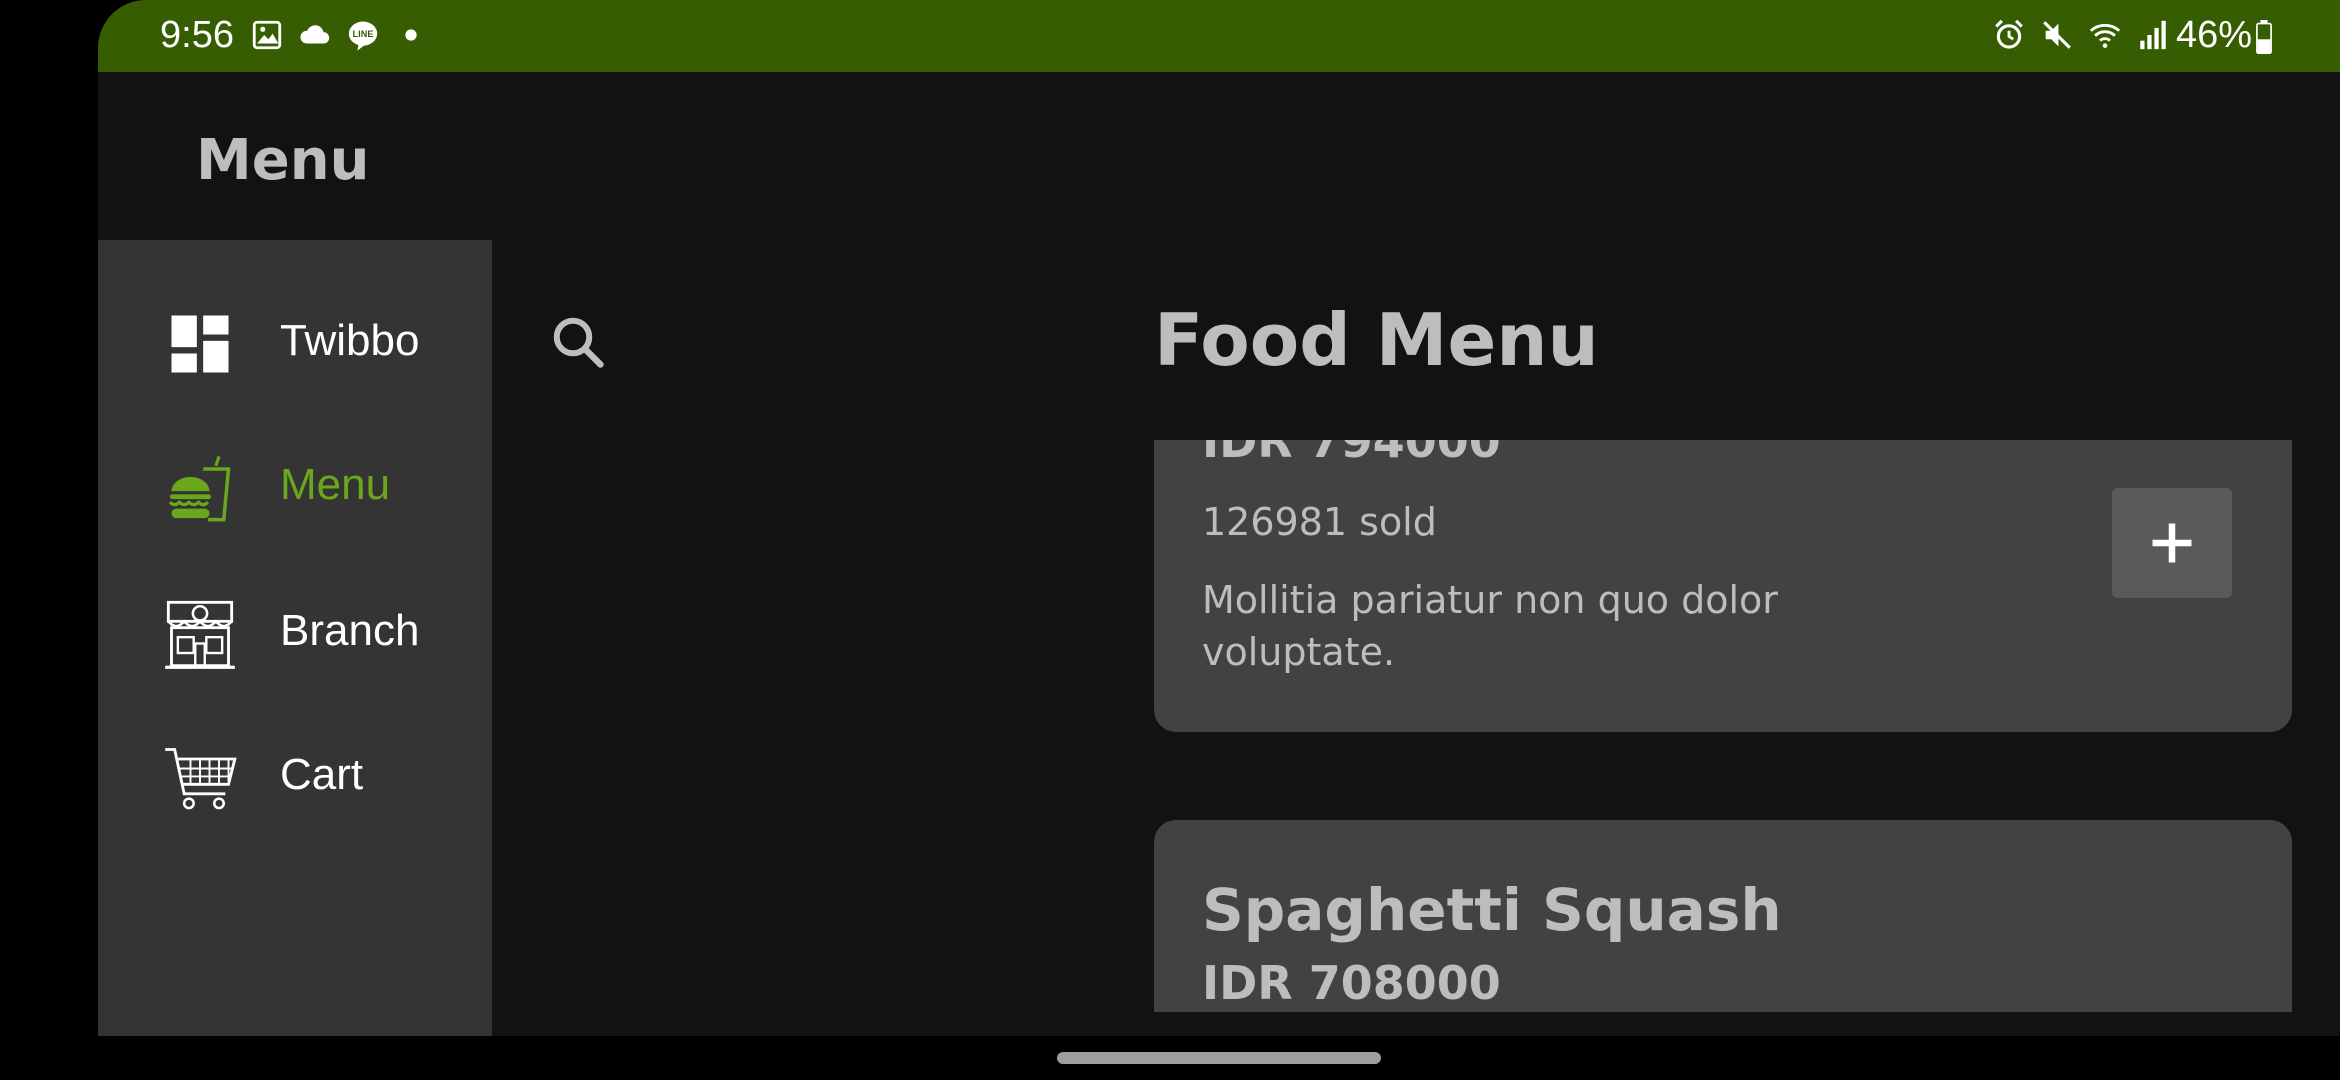  What do you see at coordinates (411, 35) in the screenshot?
I see `dot-icon` at bounding box center [411, 35].